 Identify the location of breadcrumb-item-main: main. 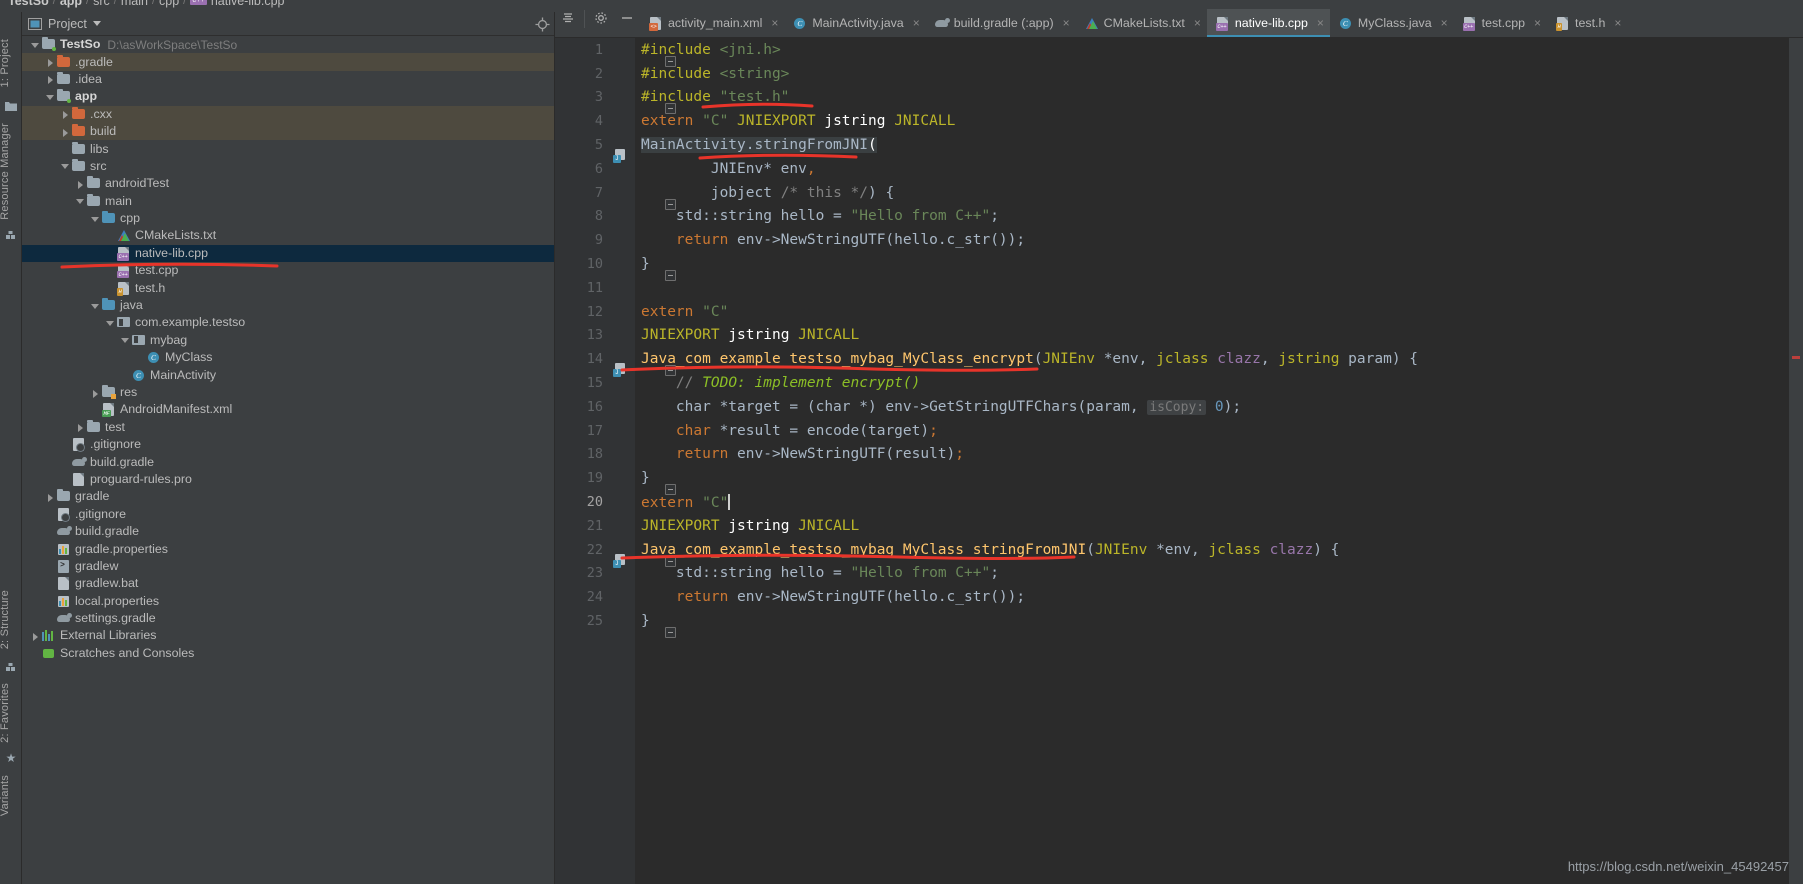
(134, 4).